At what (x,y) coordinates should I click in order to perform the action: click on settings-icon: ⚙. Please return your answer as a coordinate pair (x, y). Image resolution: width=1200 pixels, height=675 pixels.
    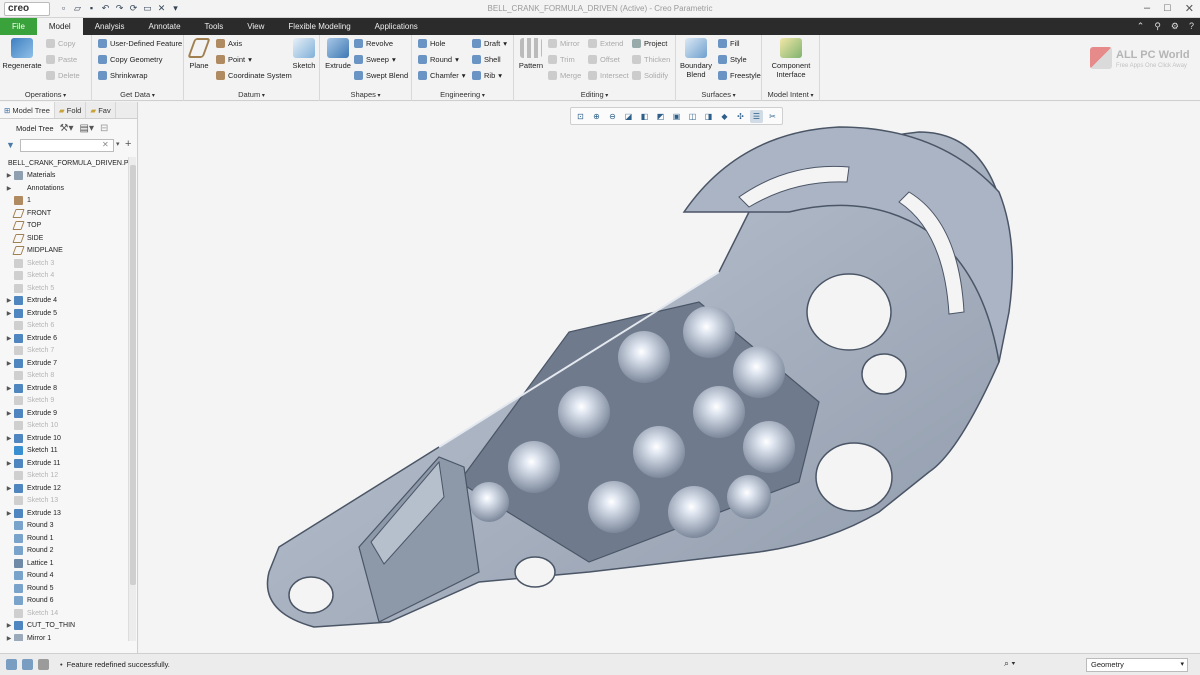
    Looking at the image, I should click on (1175, 26).